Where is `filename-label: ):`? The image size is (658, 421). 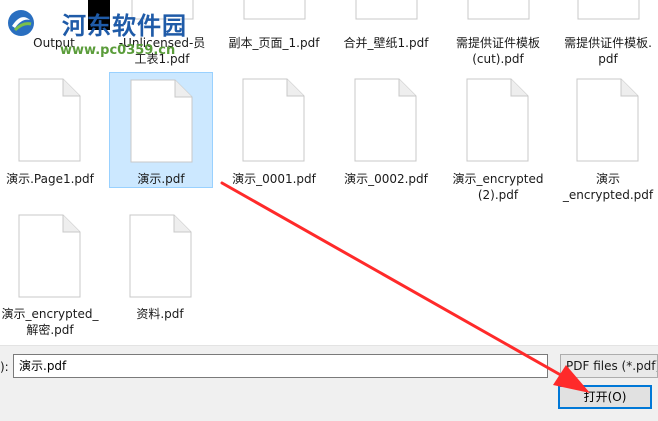 filename-label: ): is located at coordinates (4, 367).